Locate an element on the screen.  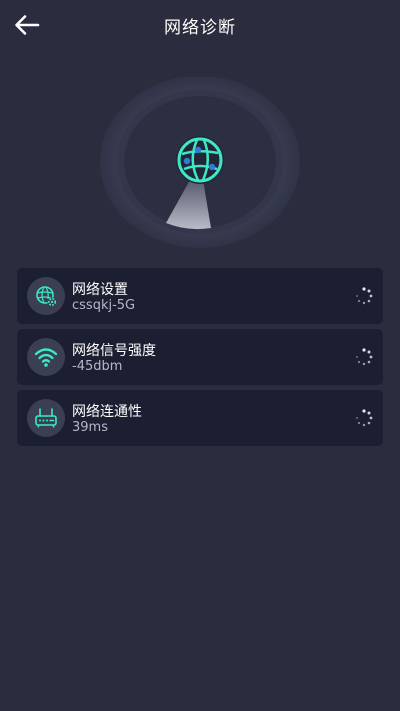
list-item-network-settings: 网络设置 cssqkj-5G is located at coordinates (200, 296).